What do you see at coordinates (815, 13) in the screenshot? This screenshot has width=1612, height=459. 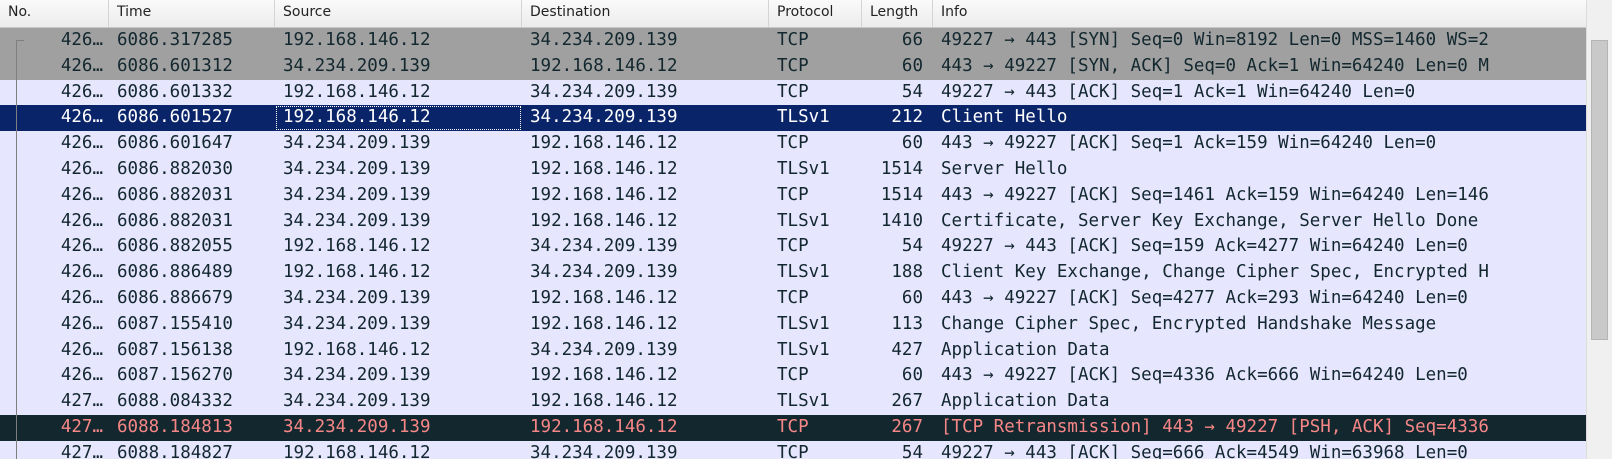 I see `column-header-protocol: Protocol` at bounding box center [815, 13].